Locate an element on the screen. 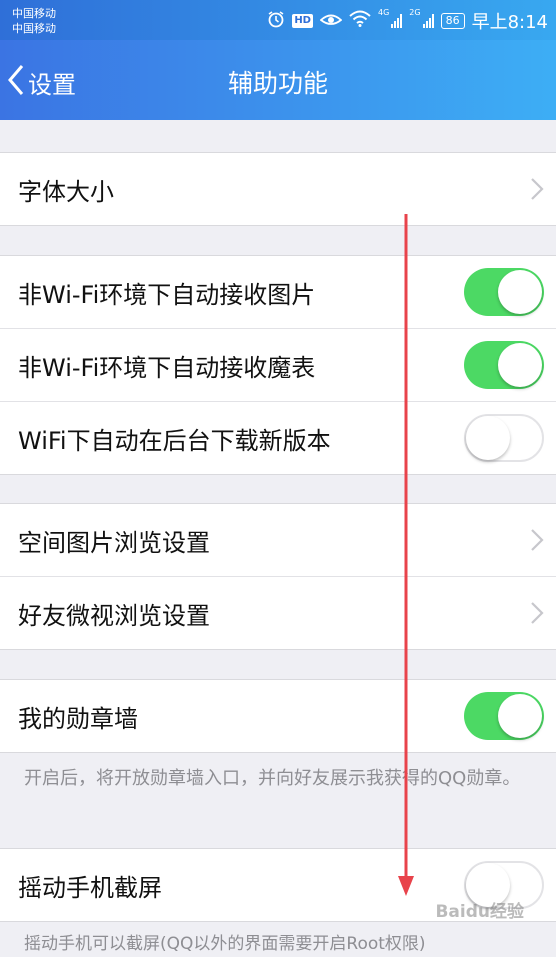 The height and width of the screenshot is (957, 556). medal-wall-item: 我的勋章墙 is located at coordinates (278, 716).